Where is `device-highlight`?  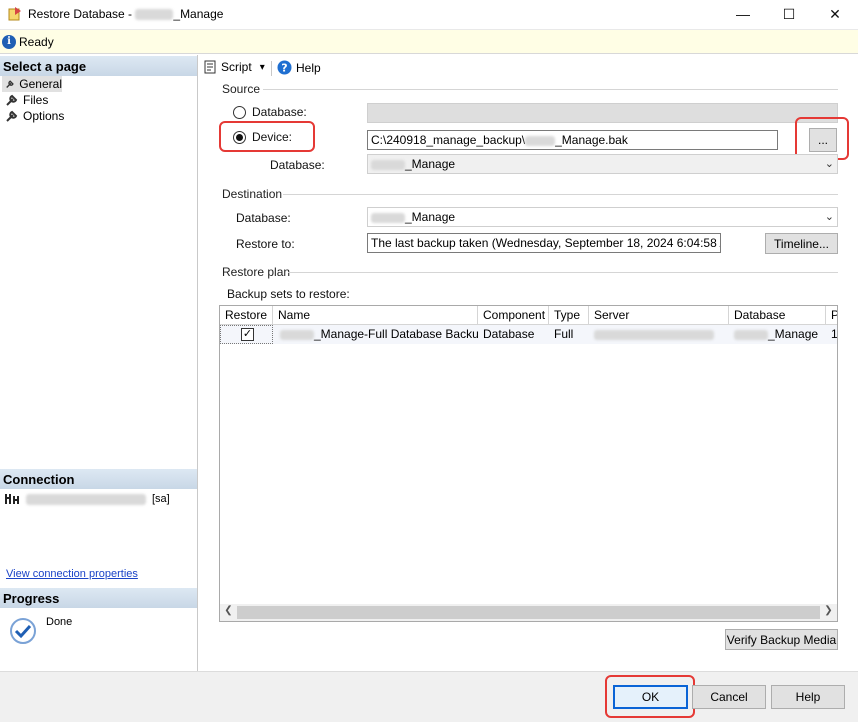 device-highlight is located at coordinates (267, 136).